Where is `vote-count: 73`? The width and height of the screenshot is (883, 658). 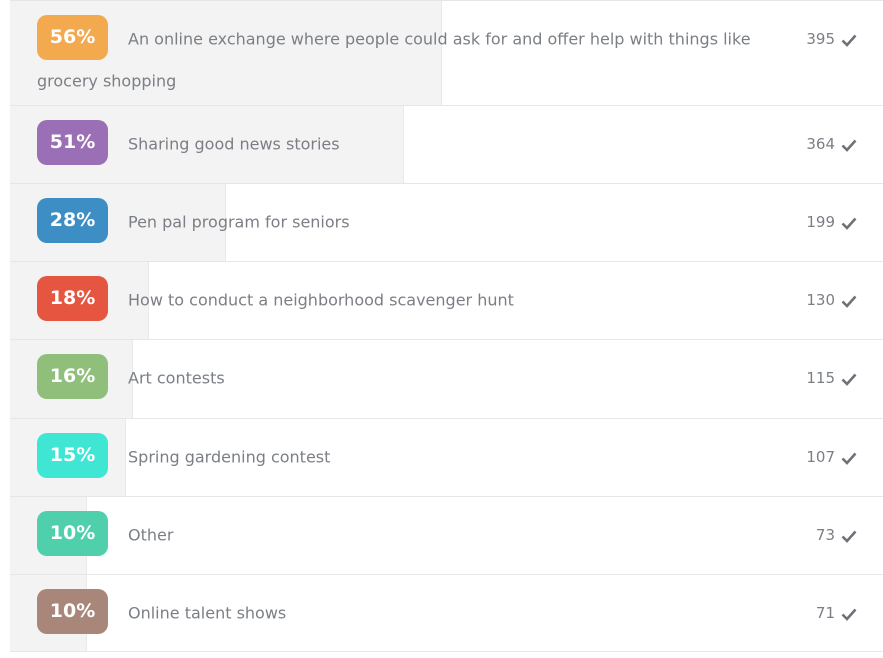 vote-count: 73 is located at coordinates (836, 535).